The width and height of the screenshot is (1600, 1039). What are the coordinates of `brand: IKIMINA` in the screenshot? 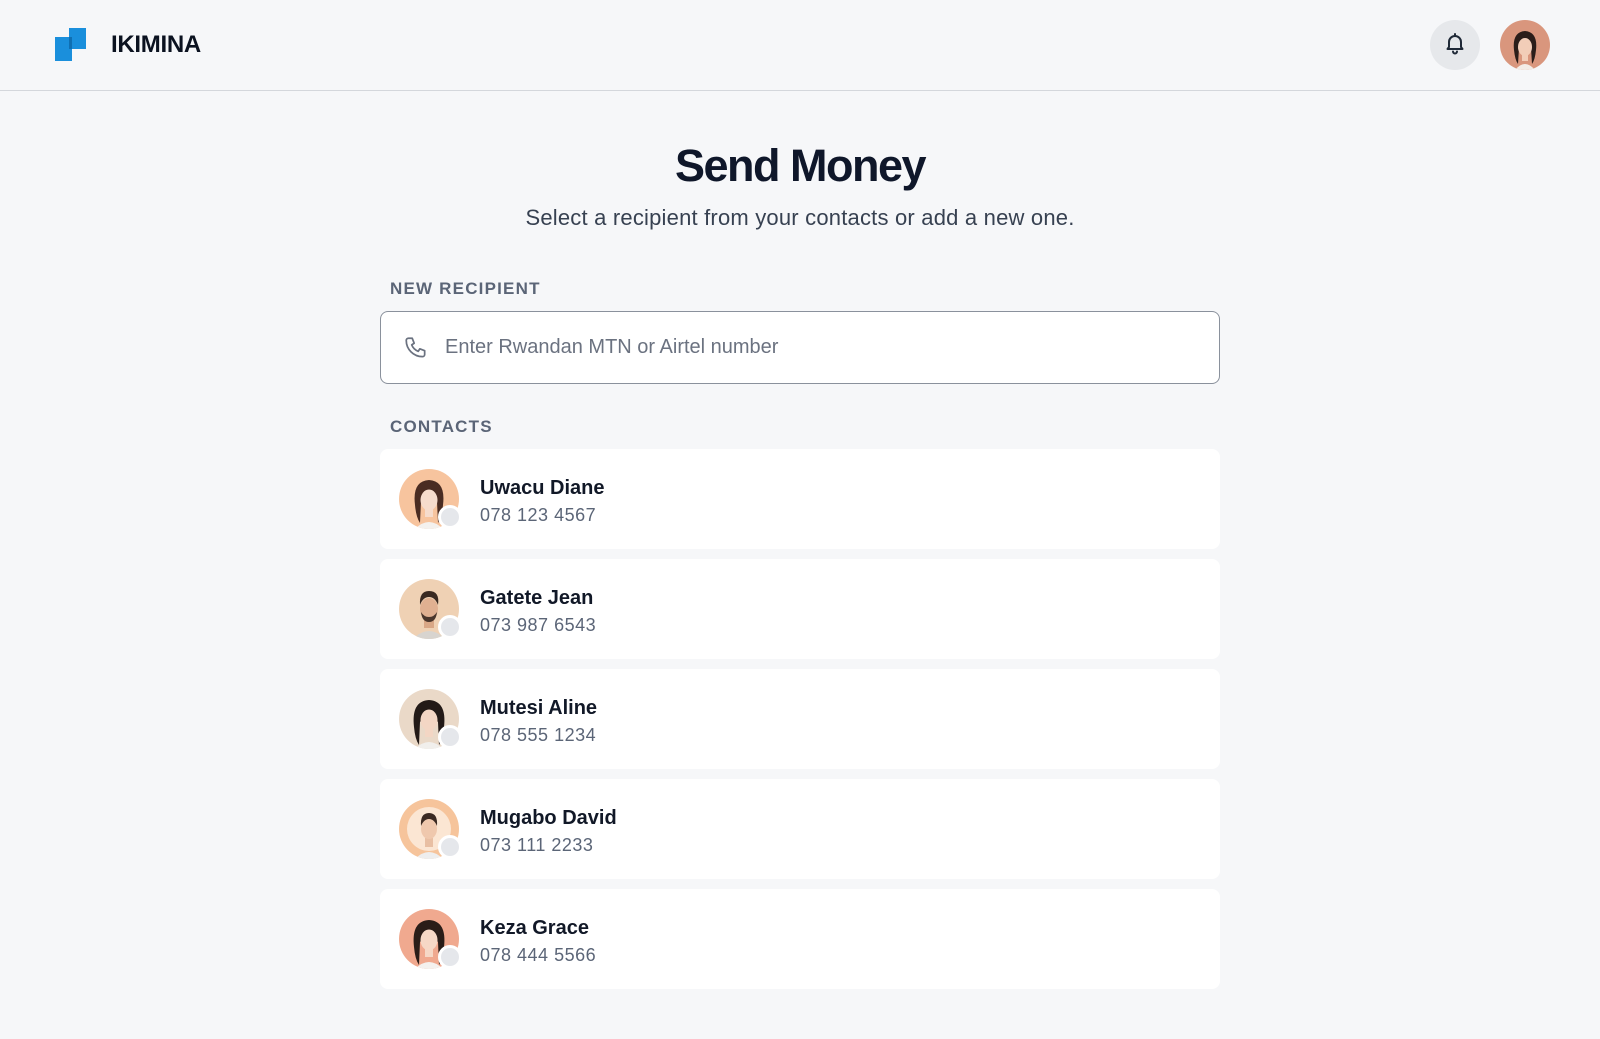 It's located at (128, 44).